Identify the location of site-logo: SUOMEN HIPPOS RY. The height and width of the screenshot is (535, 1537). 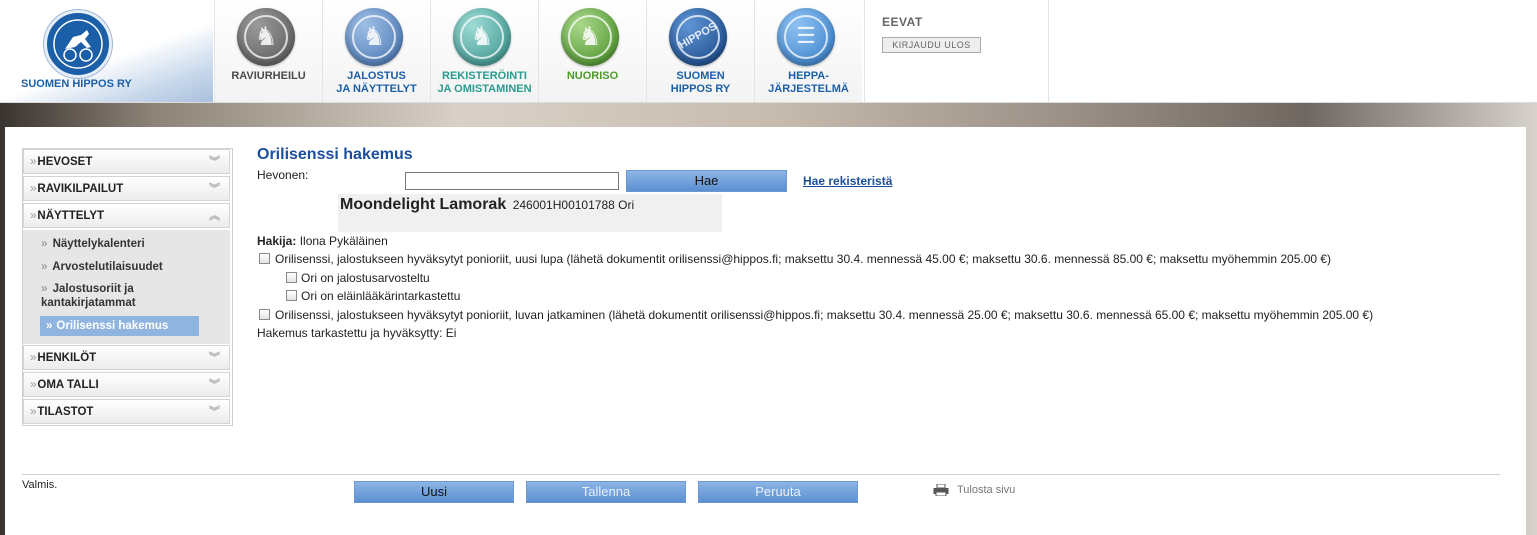
(106, 51).